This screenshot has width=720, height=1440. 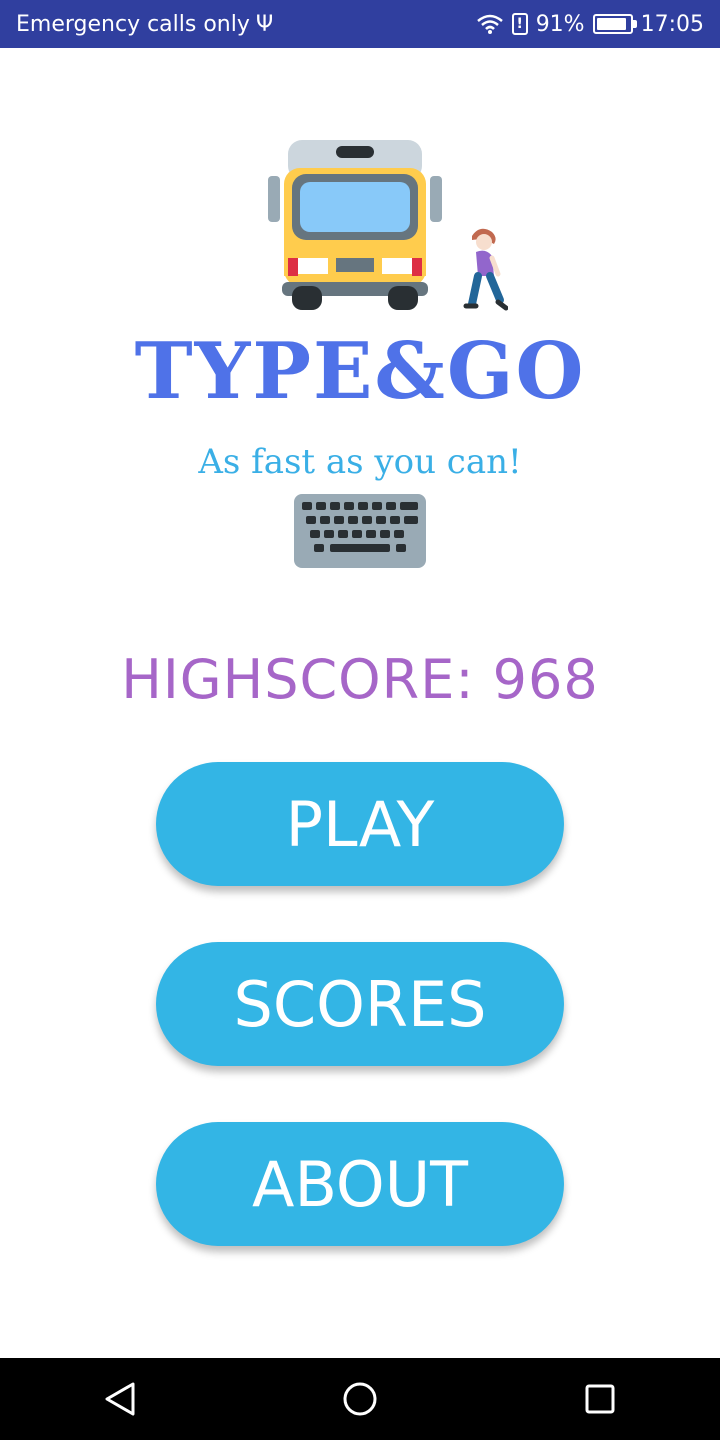 I want to click on carrier-text: Emergency calls only, so click(x=133, y=24).